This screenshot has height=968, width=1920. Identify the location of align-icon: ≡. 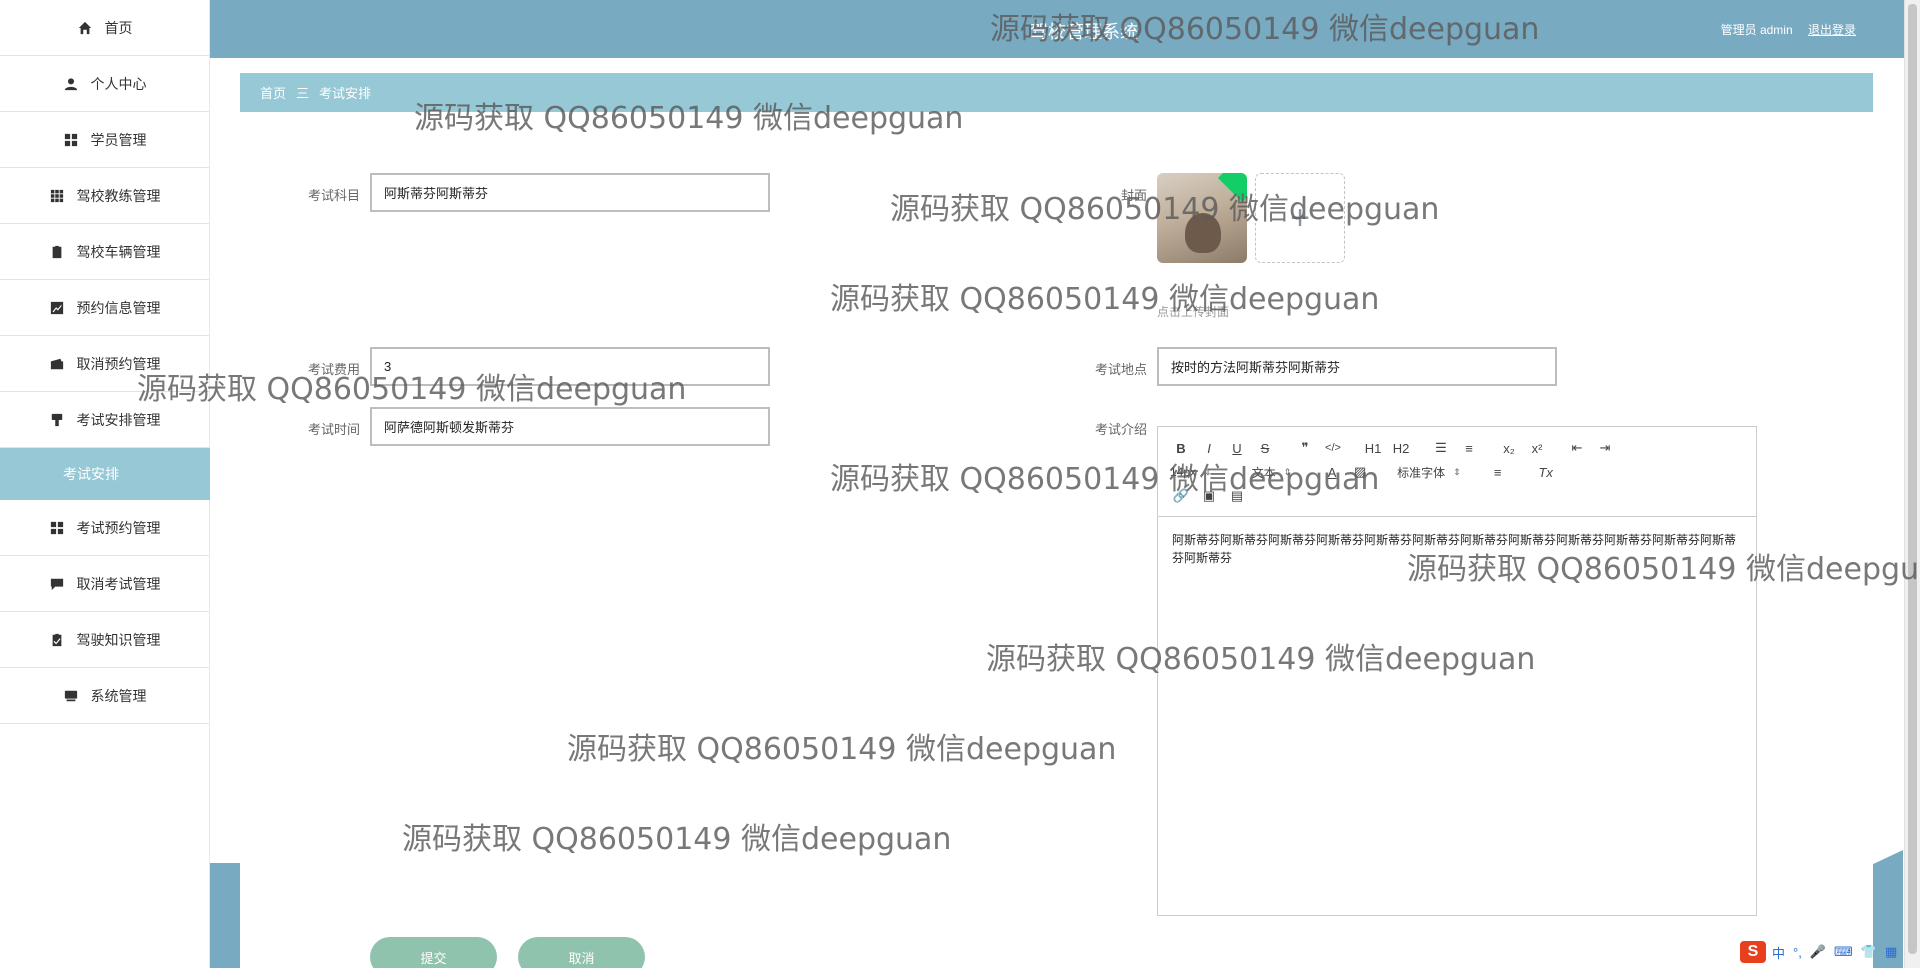
(1498, 472).